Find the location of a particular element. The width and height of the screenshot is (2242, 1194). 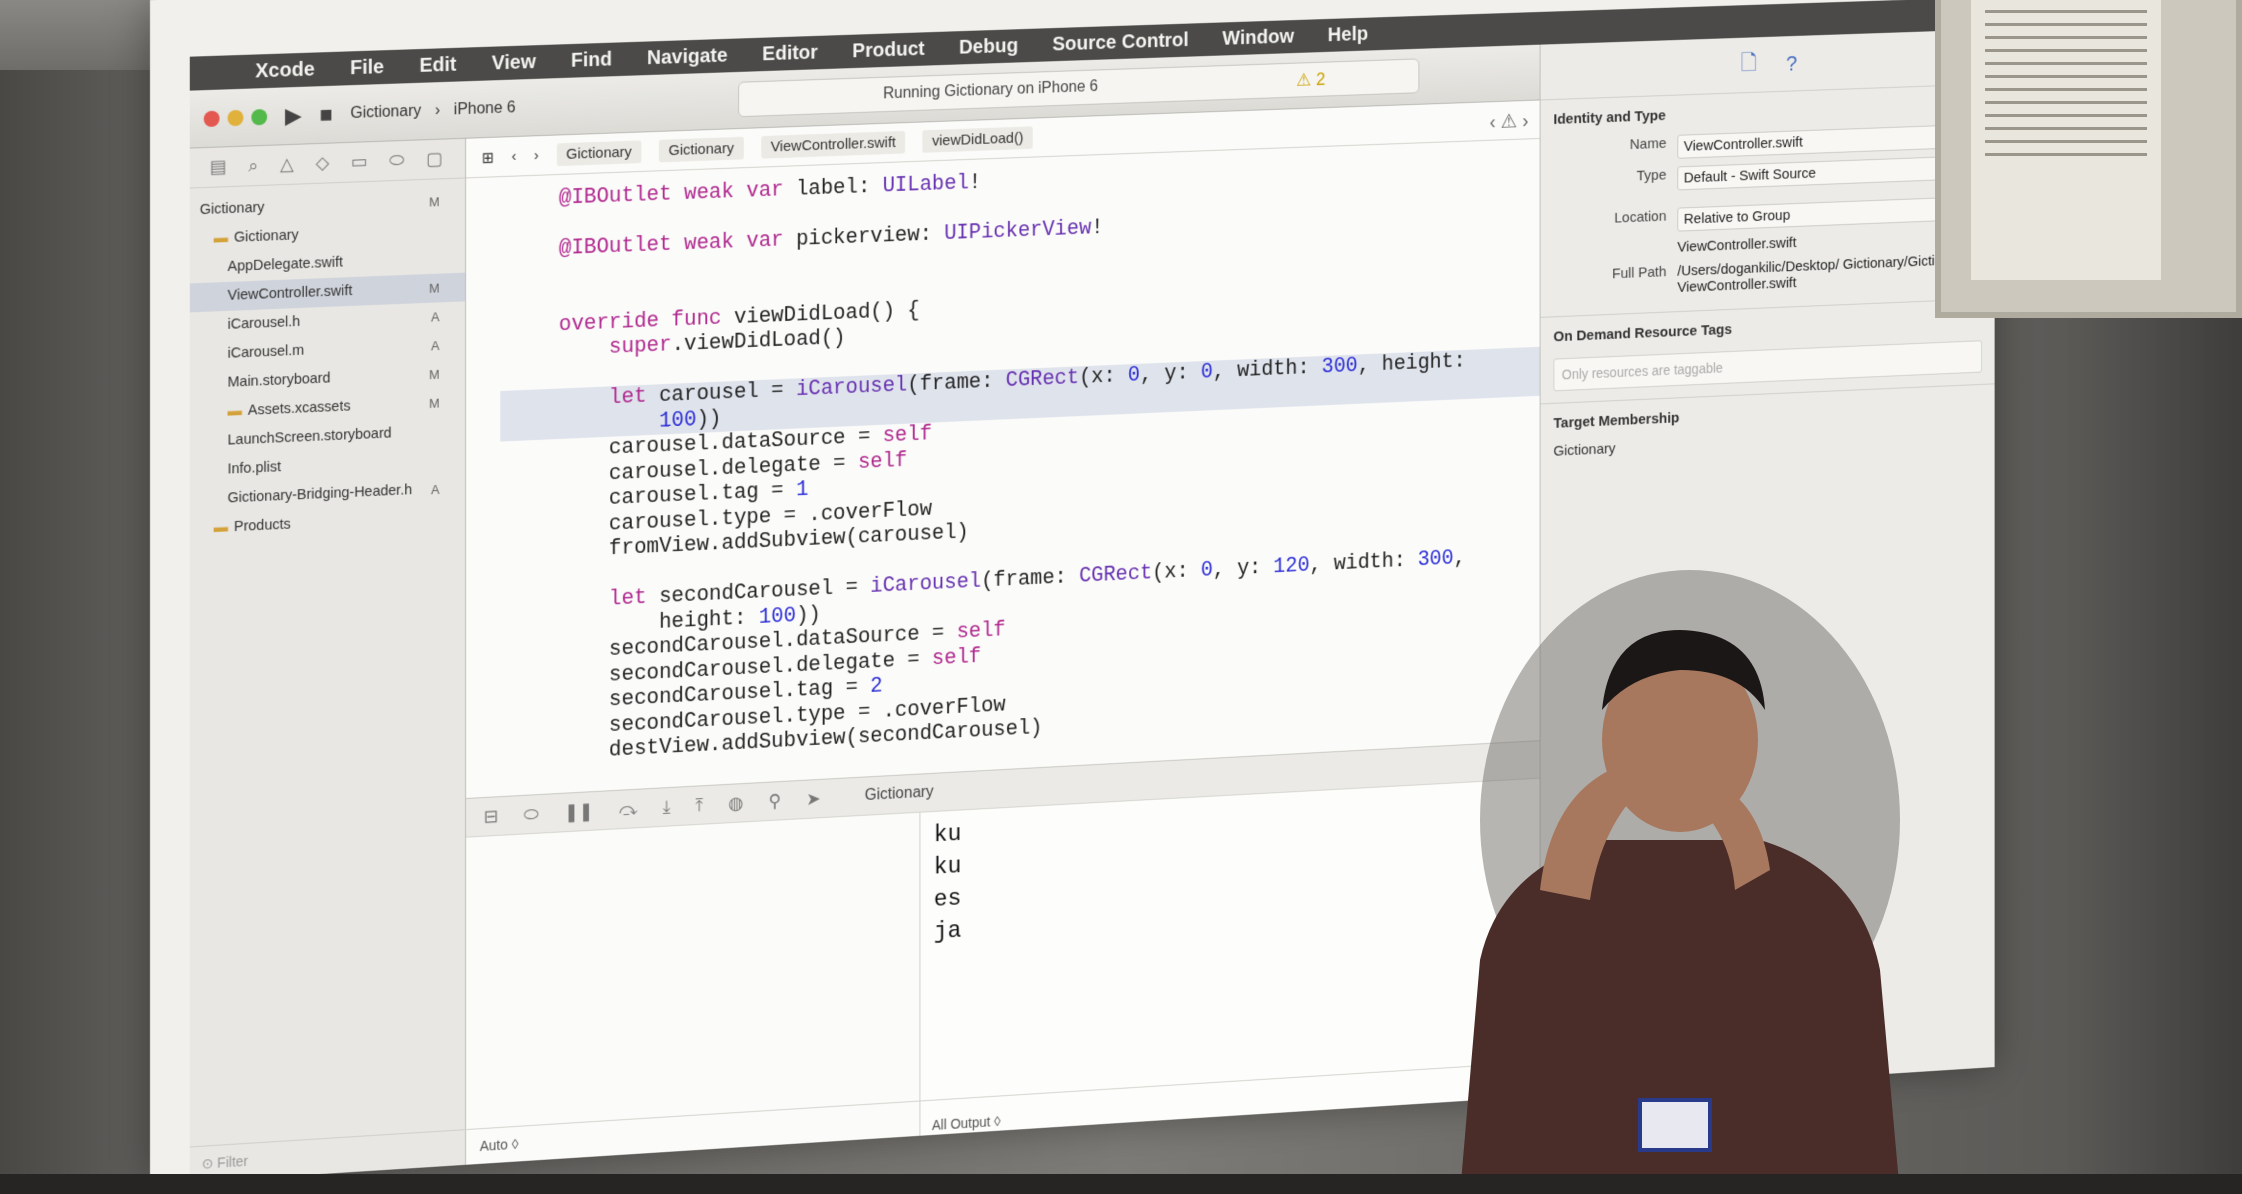

breadcrumb-symbol: viewDidLoad() is located at coordinates (977, 139).